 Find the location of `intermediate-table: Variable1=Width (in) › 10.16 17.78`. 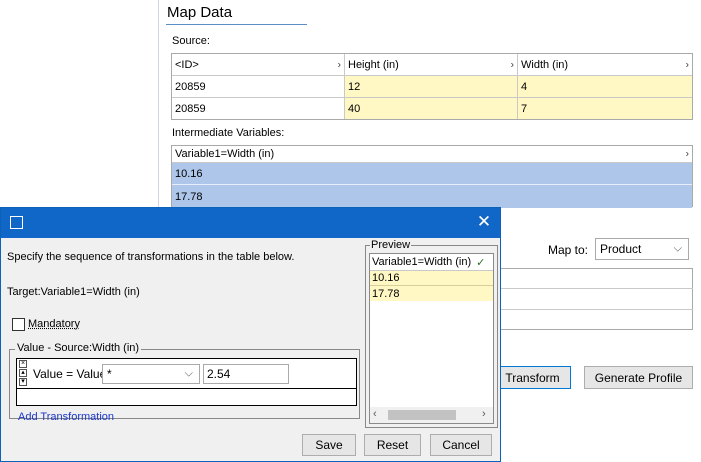

intermediate-table: Variable1=Width (in) › 10.16 17.78 is located at coordinates (432, 176).